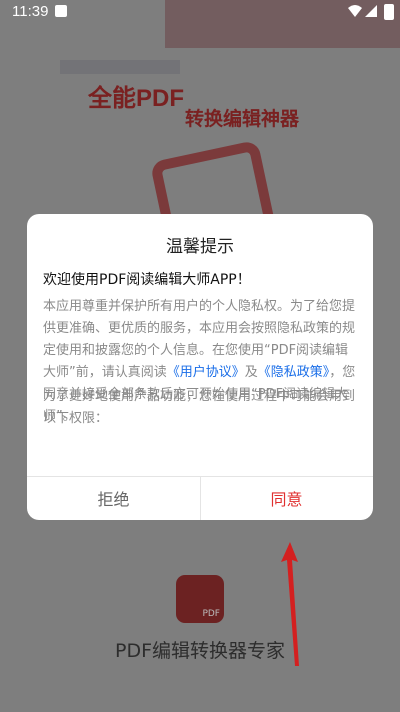 Image resolution: width=400 pixels, height=712 pixels. What do you see at coordinates (147, 280) in the screenshot?
I see `welcome-text: 欢迎使用PDF阅读编辑大师APP！` at bounding box center [147, 280].